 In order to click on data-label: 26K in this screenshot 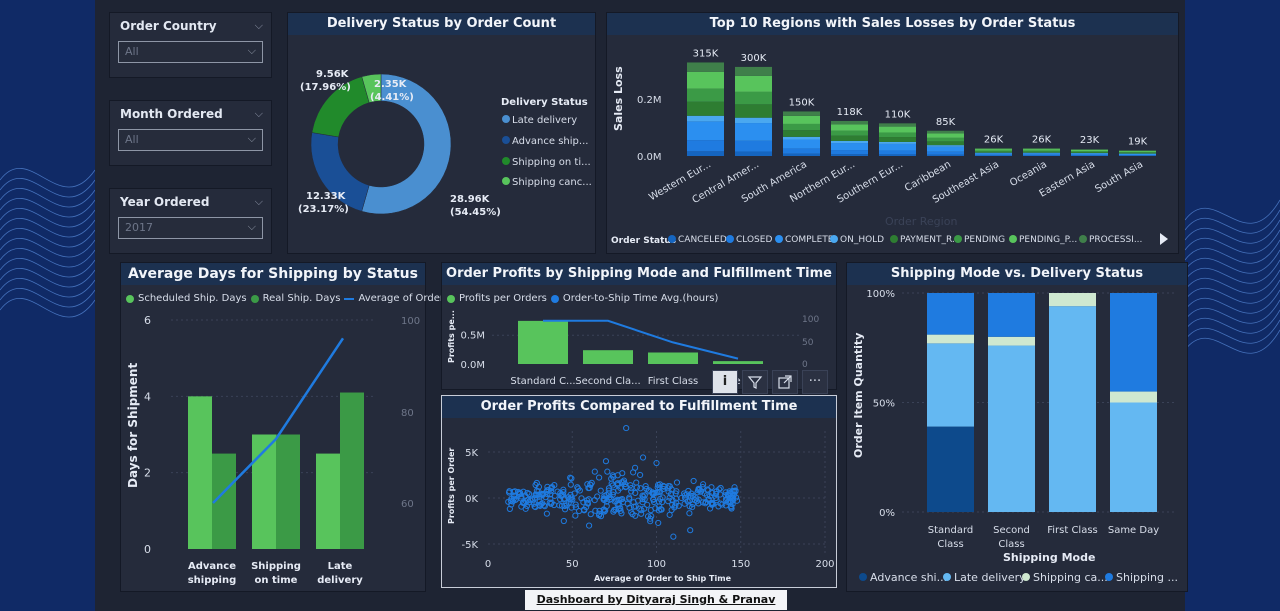, I will do `click(1042, 139)`.